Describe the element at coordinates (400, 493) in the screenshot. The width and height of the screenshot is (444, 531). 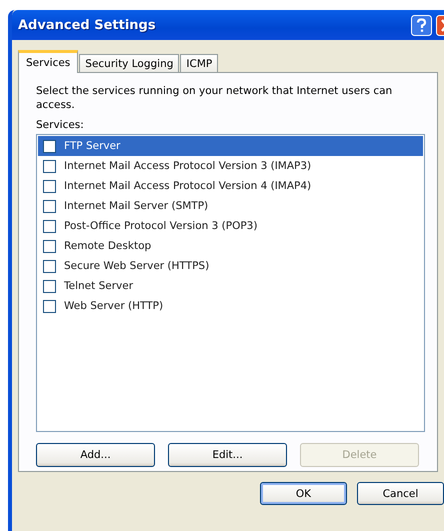
I see `dialog-button: Cancel` at that location.